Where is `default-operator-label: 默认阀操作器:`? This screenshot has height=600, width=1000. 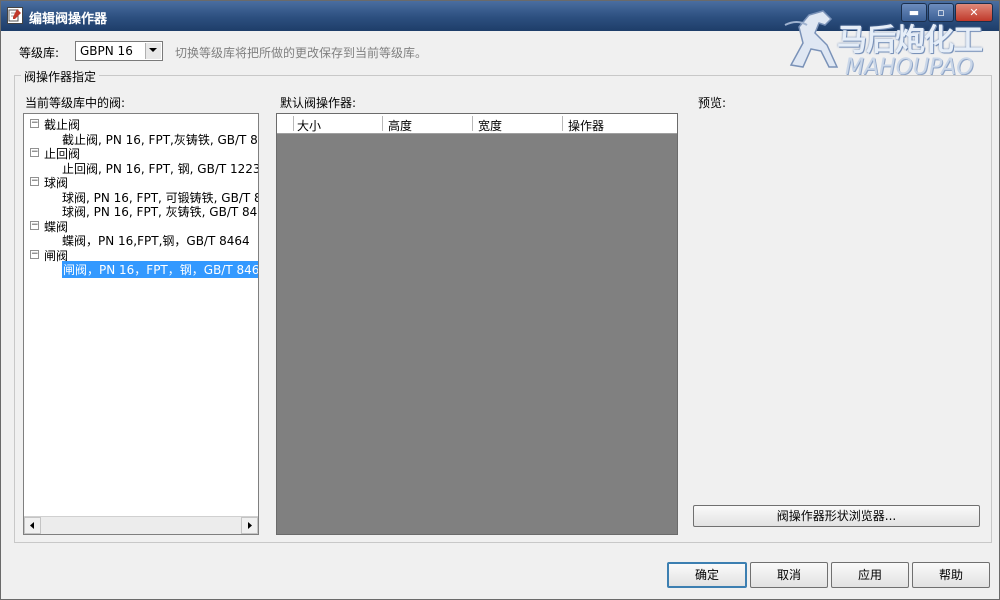
default-operator-label: 默认阀操作器: is located at coordinates (318, 103).